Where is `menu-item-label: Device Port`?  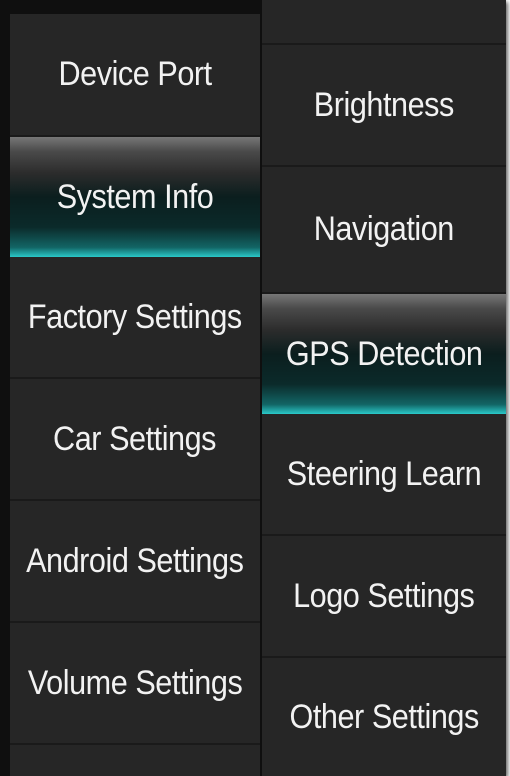 menu-item-label: Device Port is located at coordinates (135, 74).